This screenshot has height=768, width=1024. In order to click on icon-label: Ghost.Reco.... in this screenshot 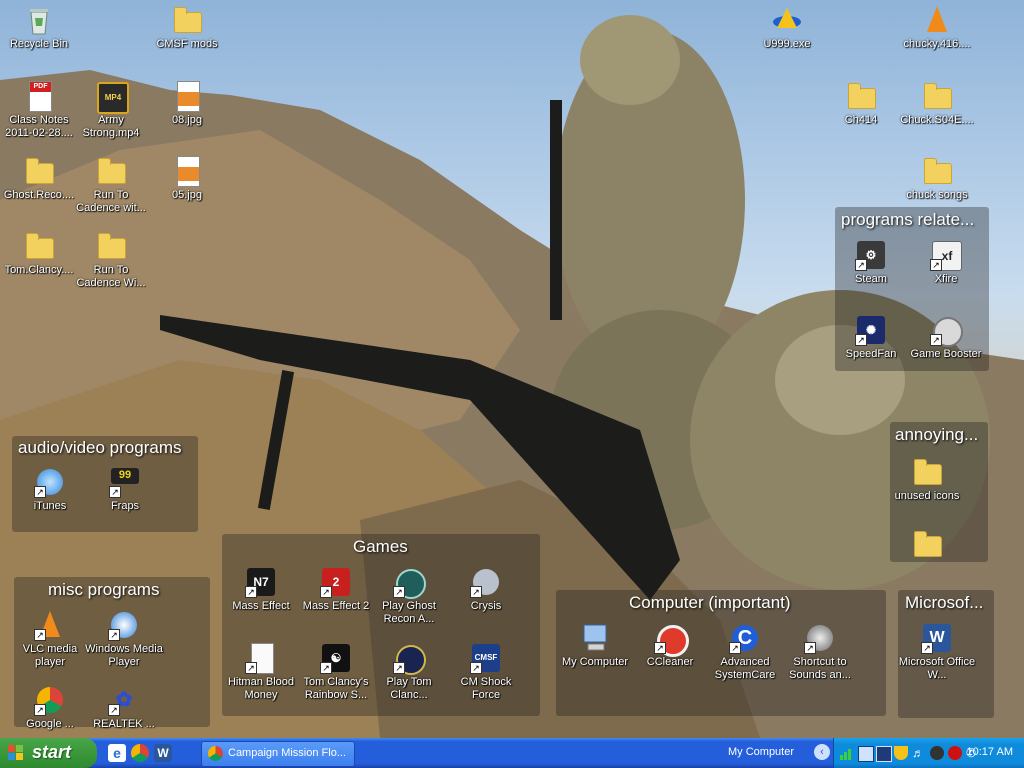, I will do `click(39, 195)`.